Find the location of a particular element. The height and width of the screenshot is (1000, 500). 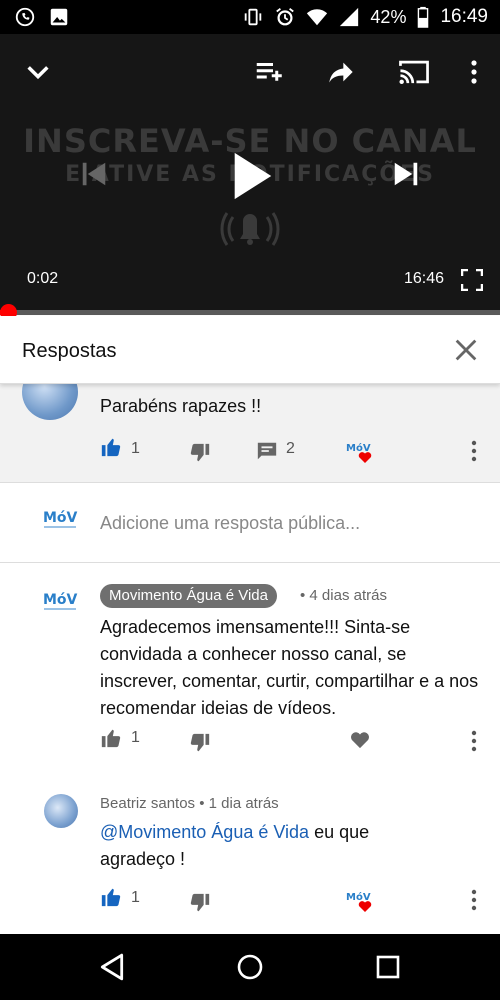

back-button is located at coordinates (112, 967).